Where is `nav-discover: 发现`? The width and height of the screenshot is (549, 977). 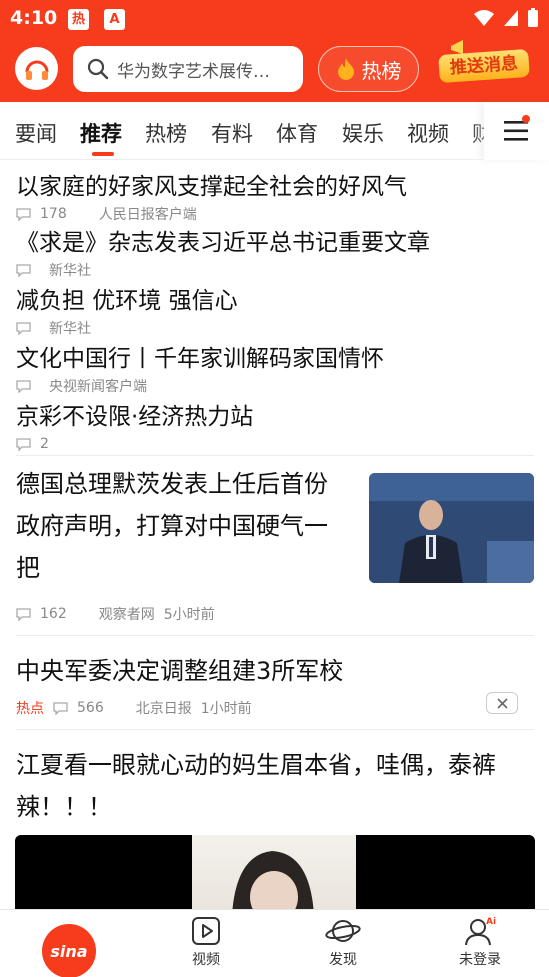
nav-discover: 发现 is located at coordinates (343, 942).